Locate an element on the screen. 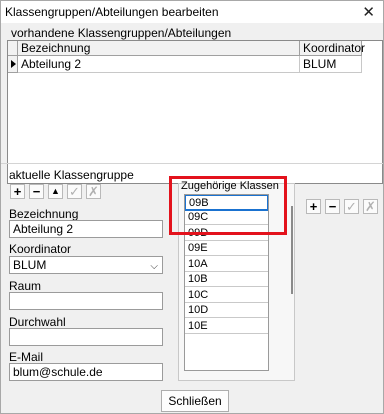 The image size is (384, 414). list-item-label: 10D is located at coordinates (198, 310).